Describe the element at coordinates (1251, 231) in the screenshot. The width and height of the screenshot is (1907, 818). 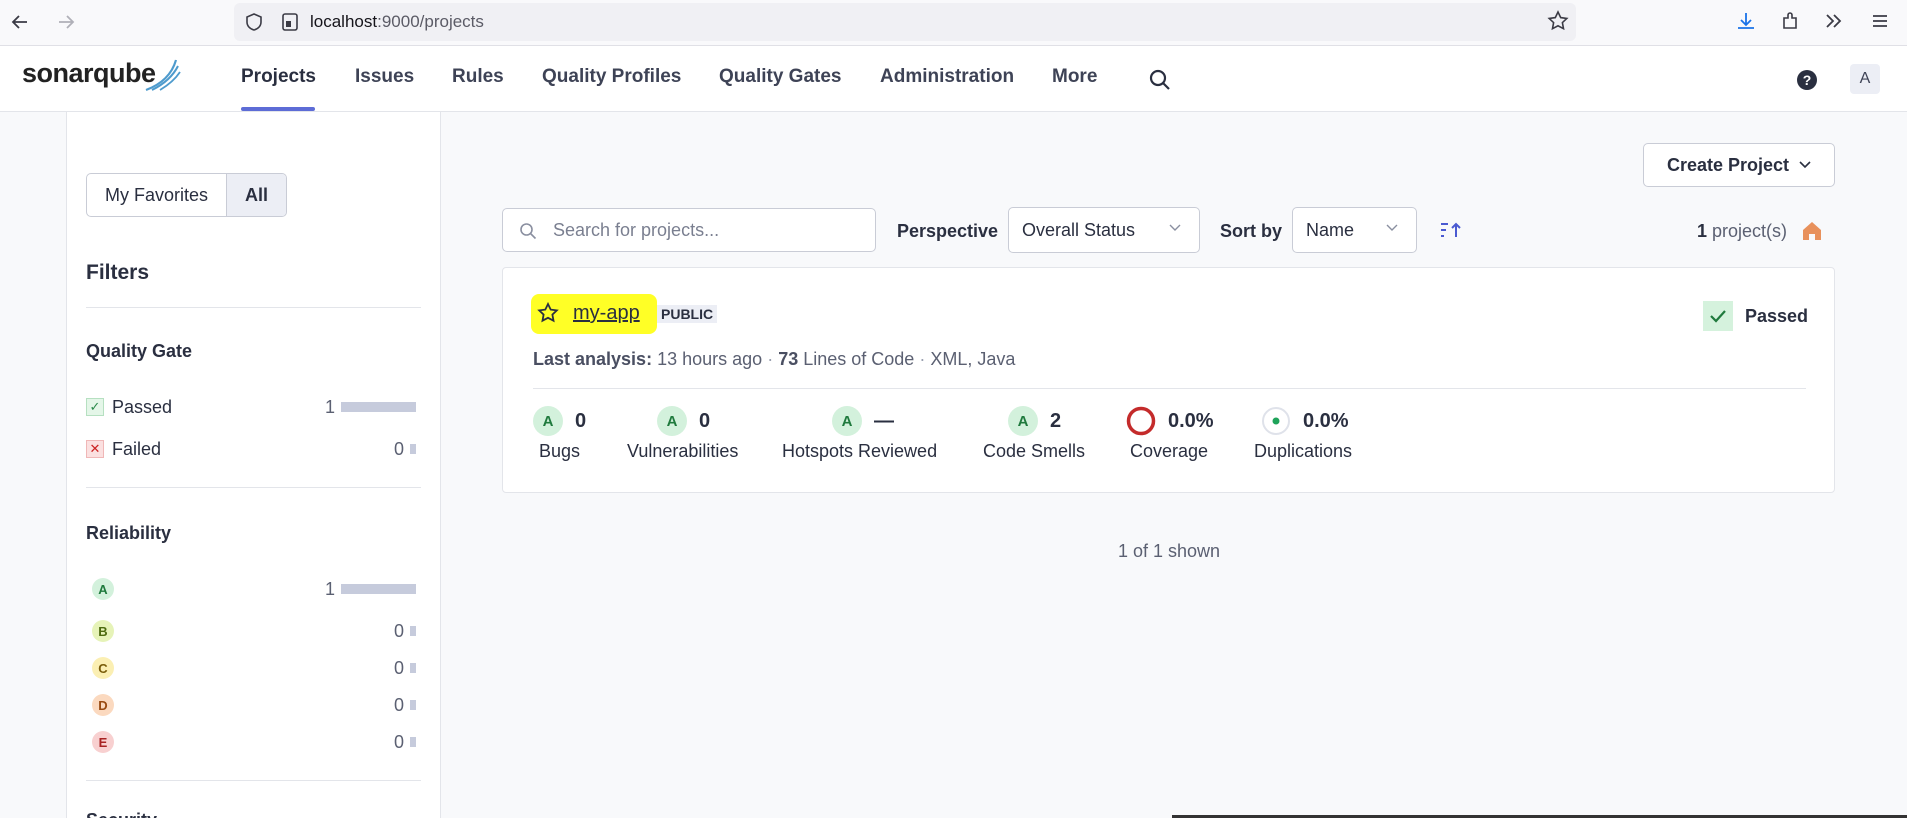
I see `sortby-label: Sort by` at that location.